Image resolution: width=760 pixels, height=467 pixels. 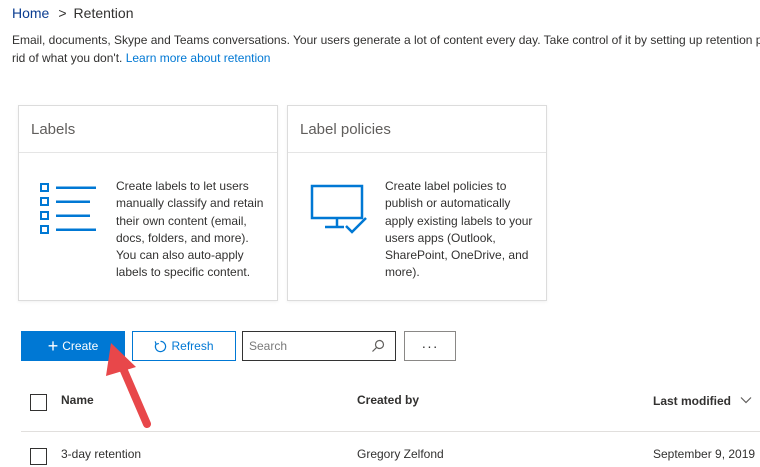 What do you see at coordinates (38, 402) in the screenshot?
I see `select-all-checkbox` at bounding box center [38, 402].